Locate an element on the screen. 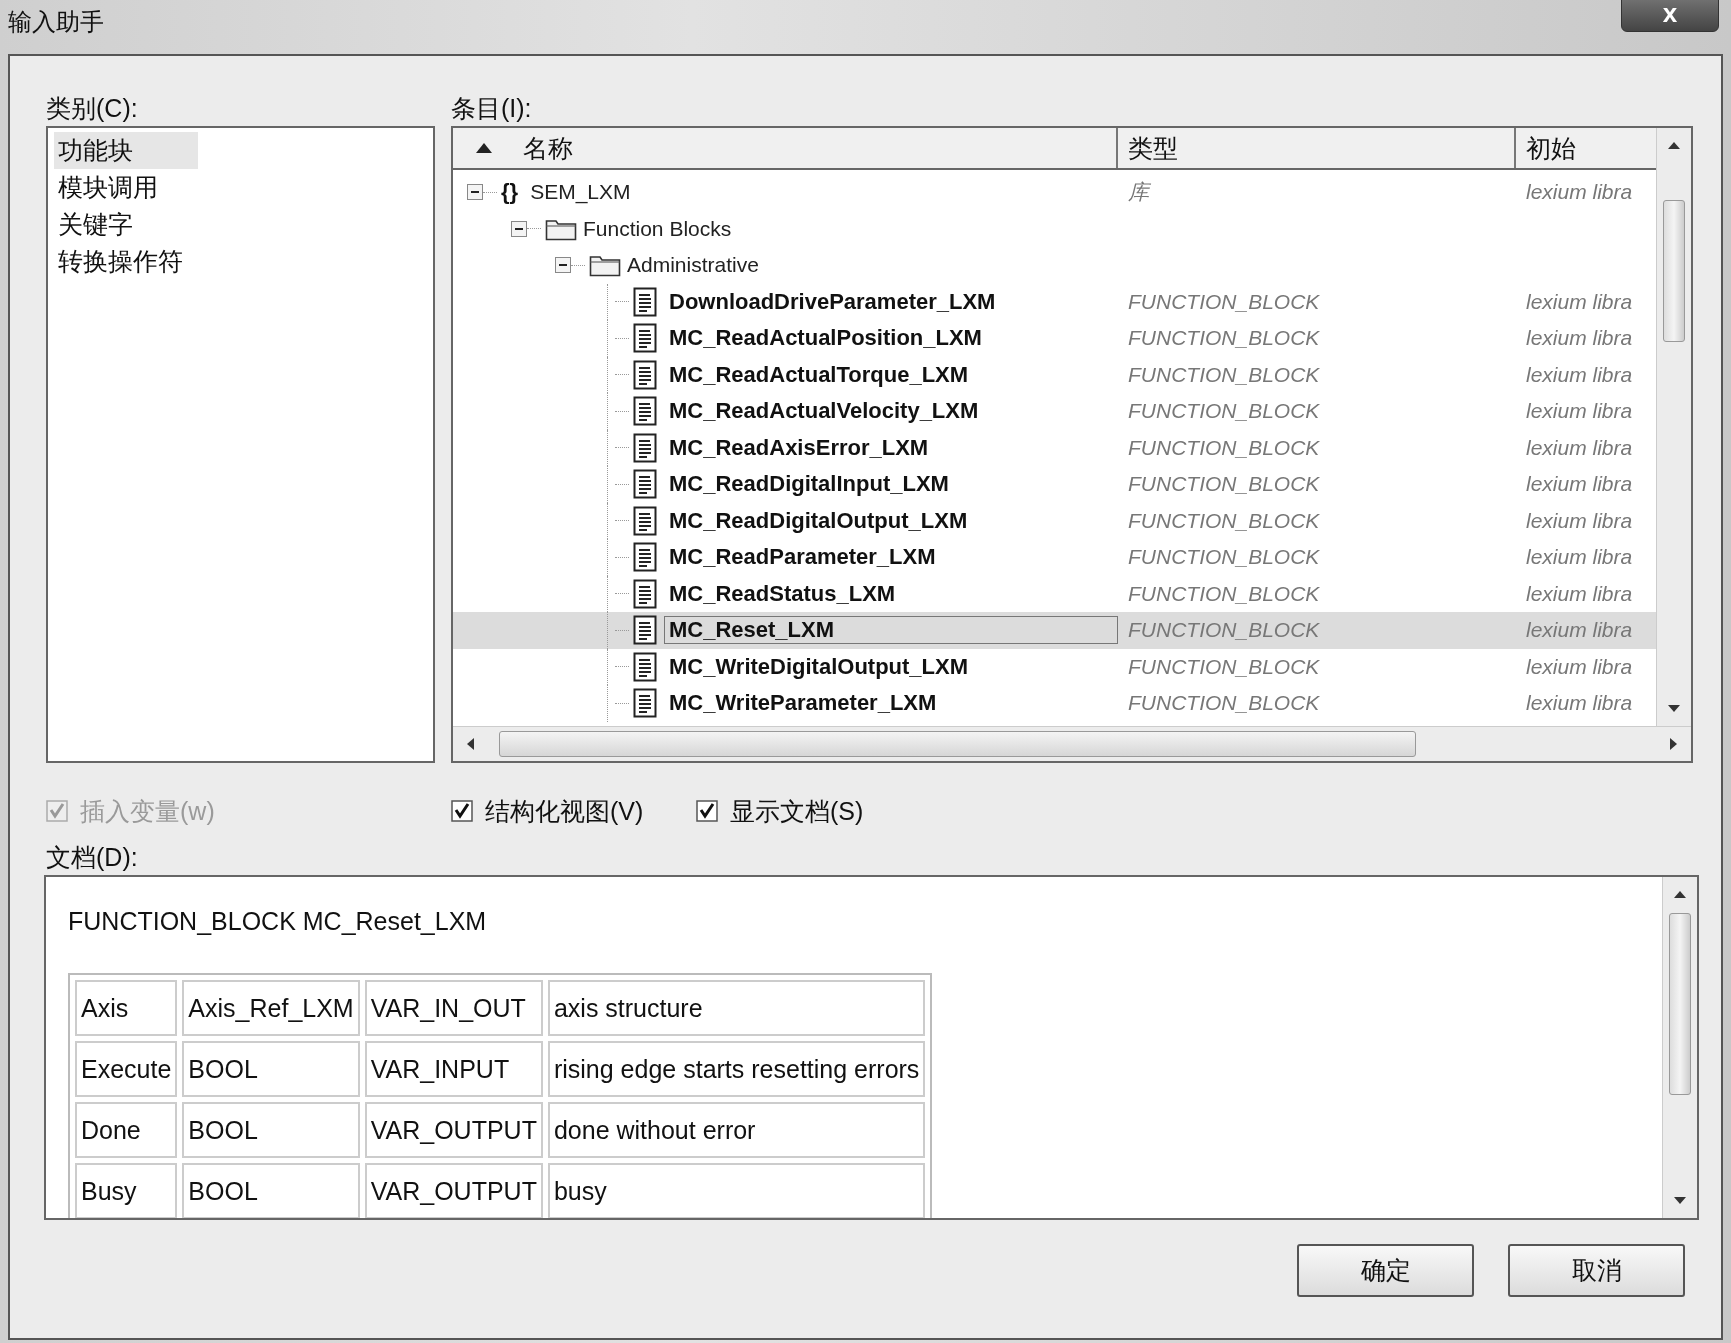 This screenshot has width=1731, height=1343. tree-item-name: MC_WriteParameter_LXM is located at coordinates (803, 703).